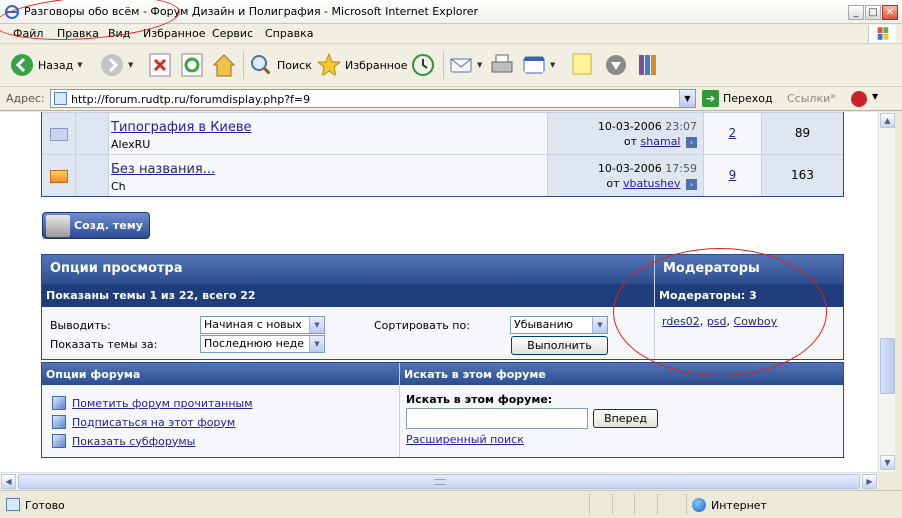  I want to click on ie-icon, so click(12, 12).